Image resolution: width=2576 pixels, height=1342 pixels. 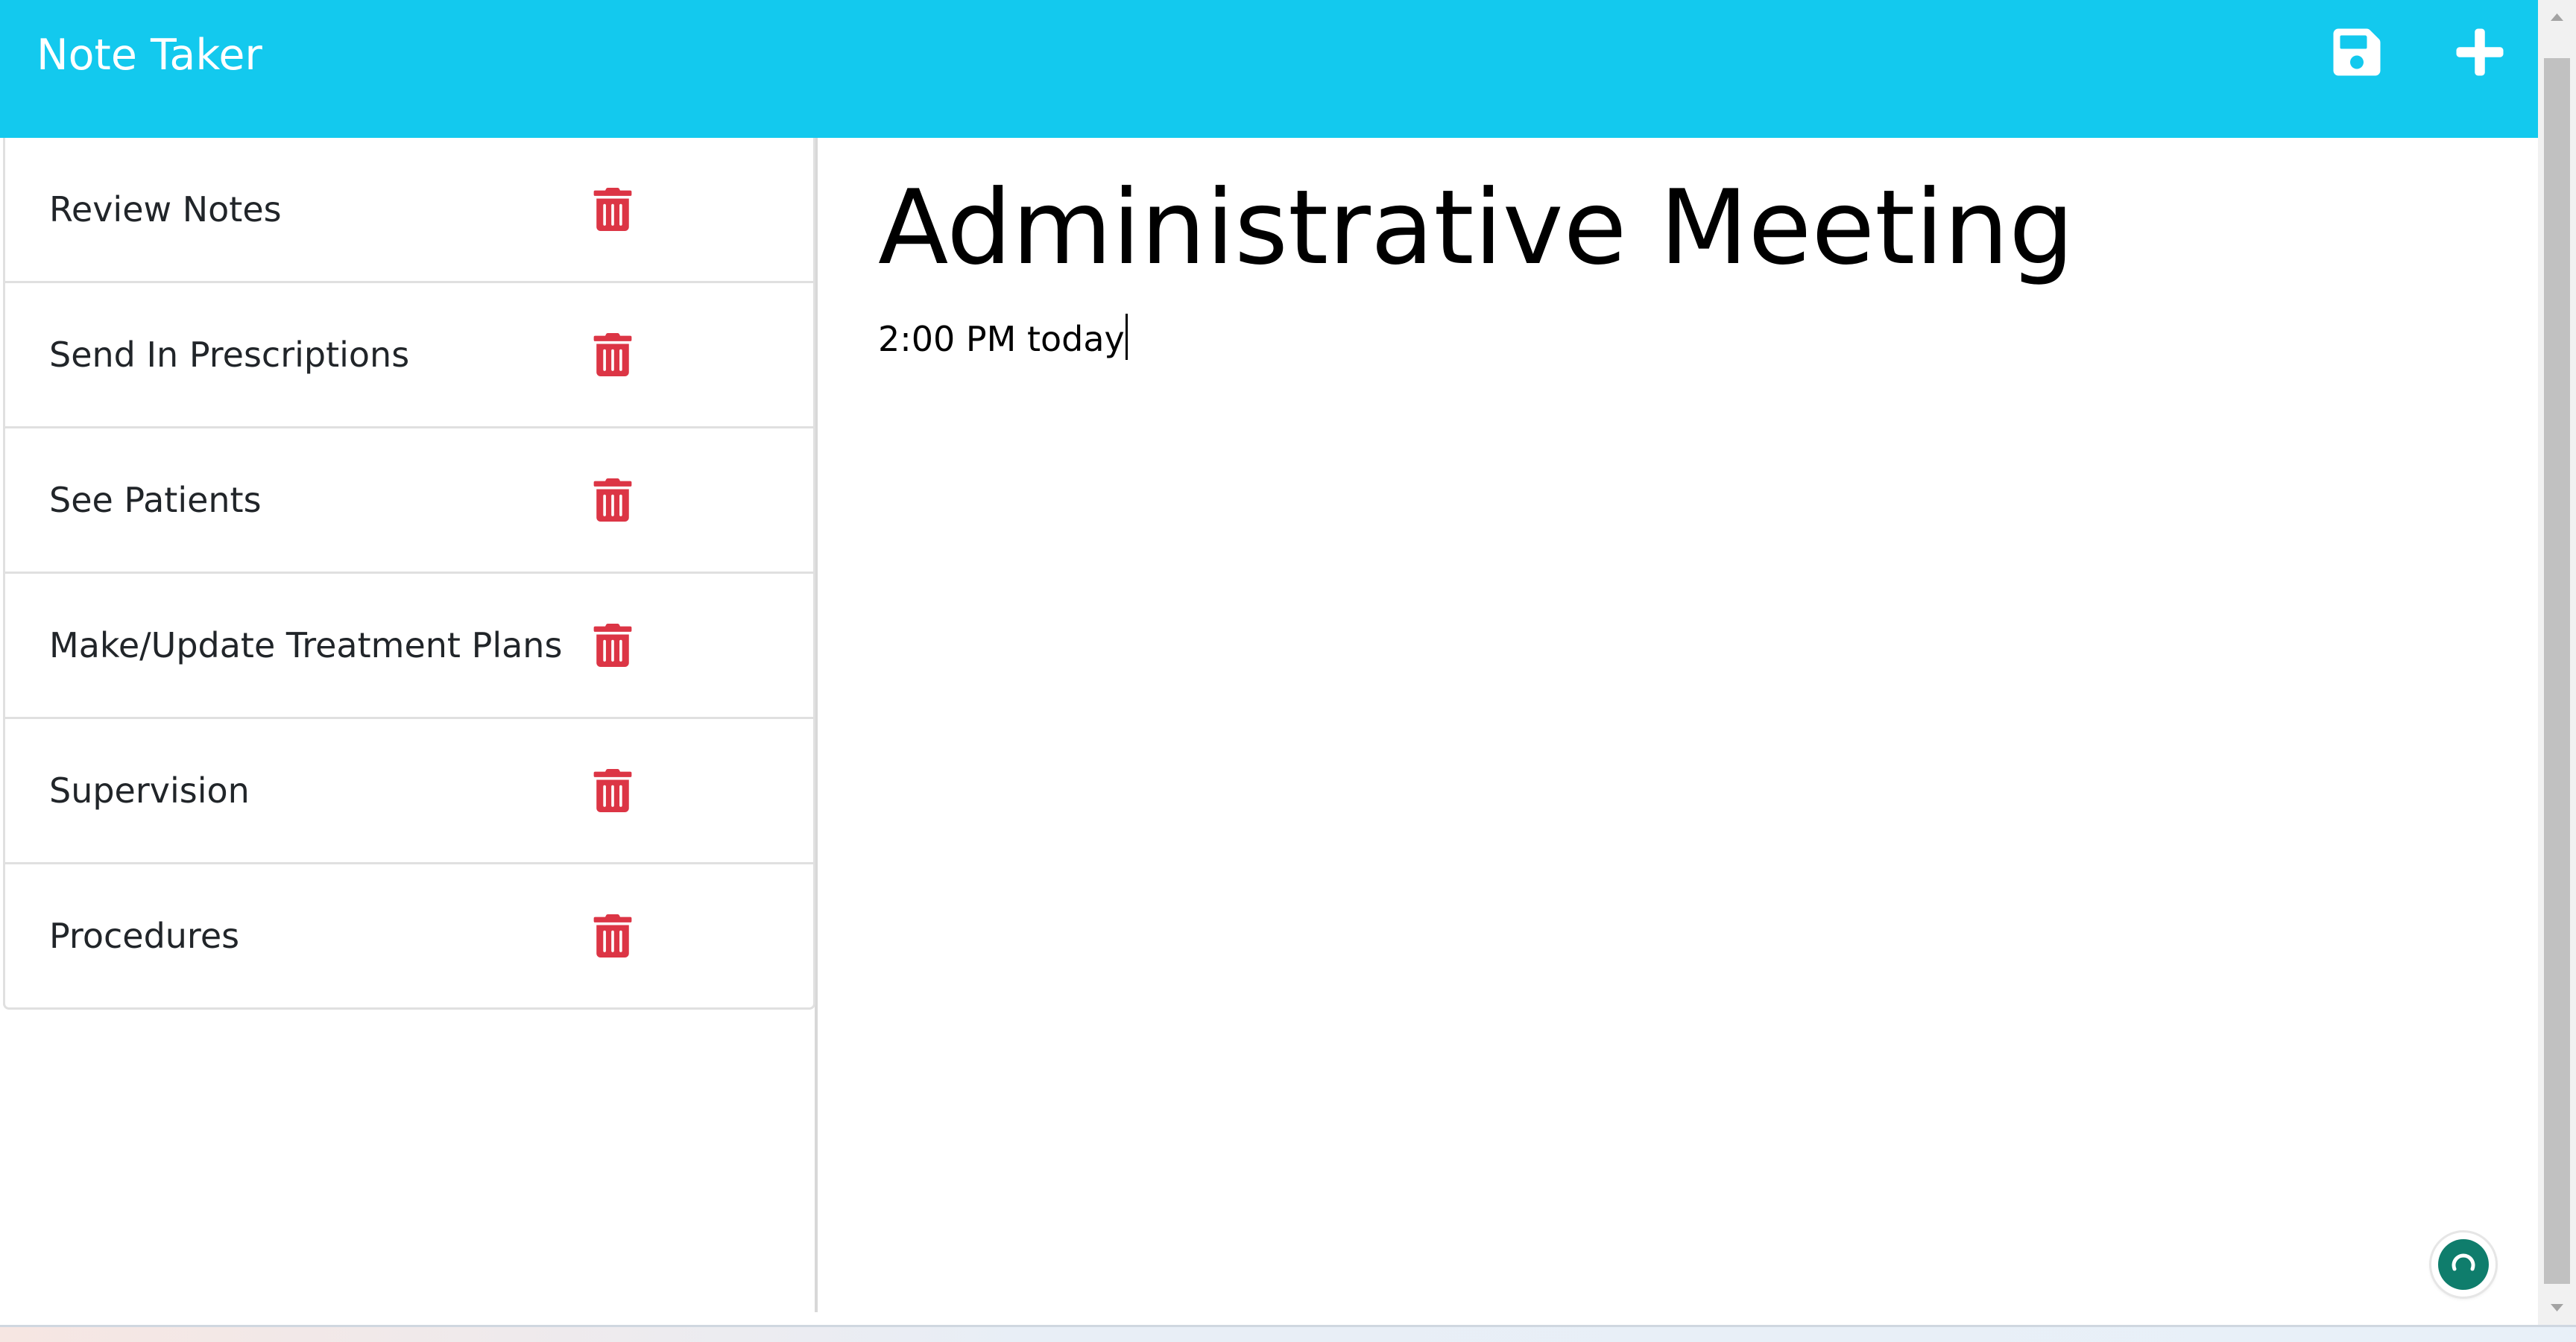 I want to click on page-scrollbar, so click(x=2557, y=662).